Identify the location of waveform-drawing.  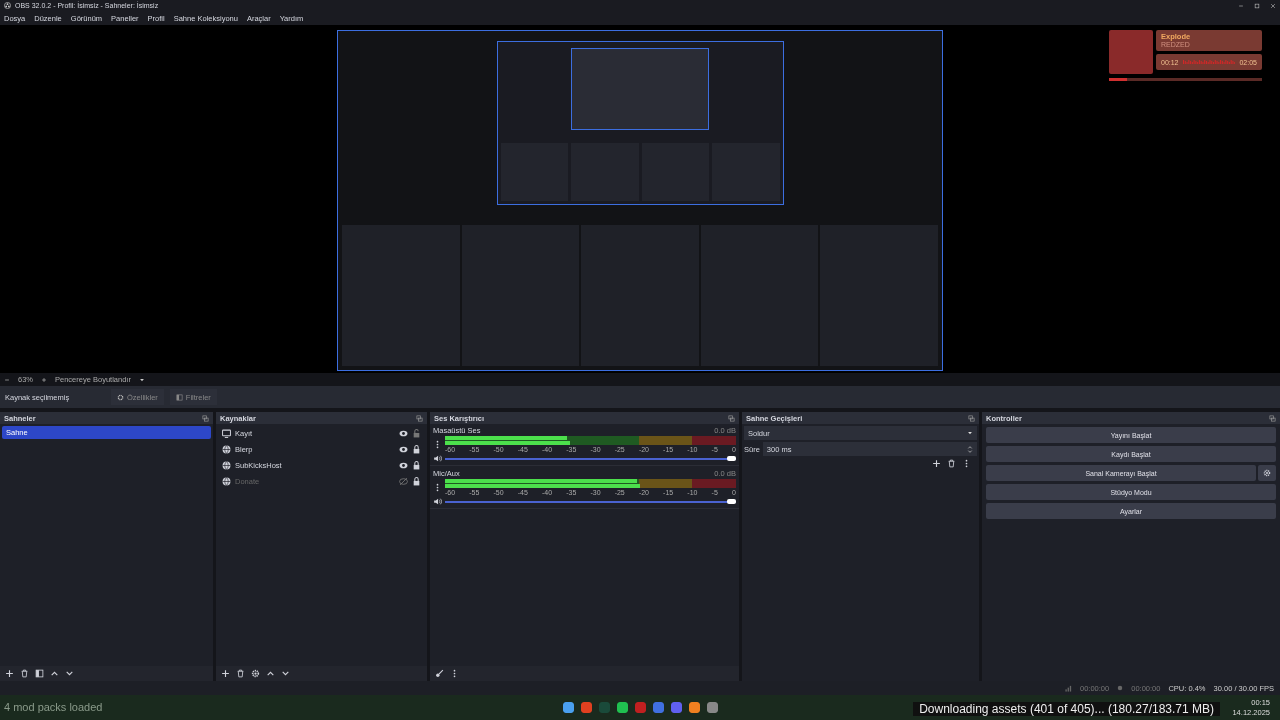
(1209, 62).